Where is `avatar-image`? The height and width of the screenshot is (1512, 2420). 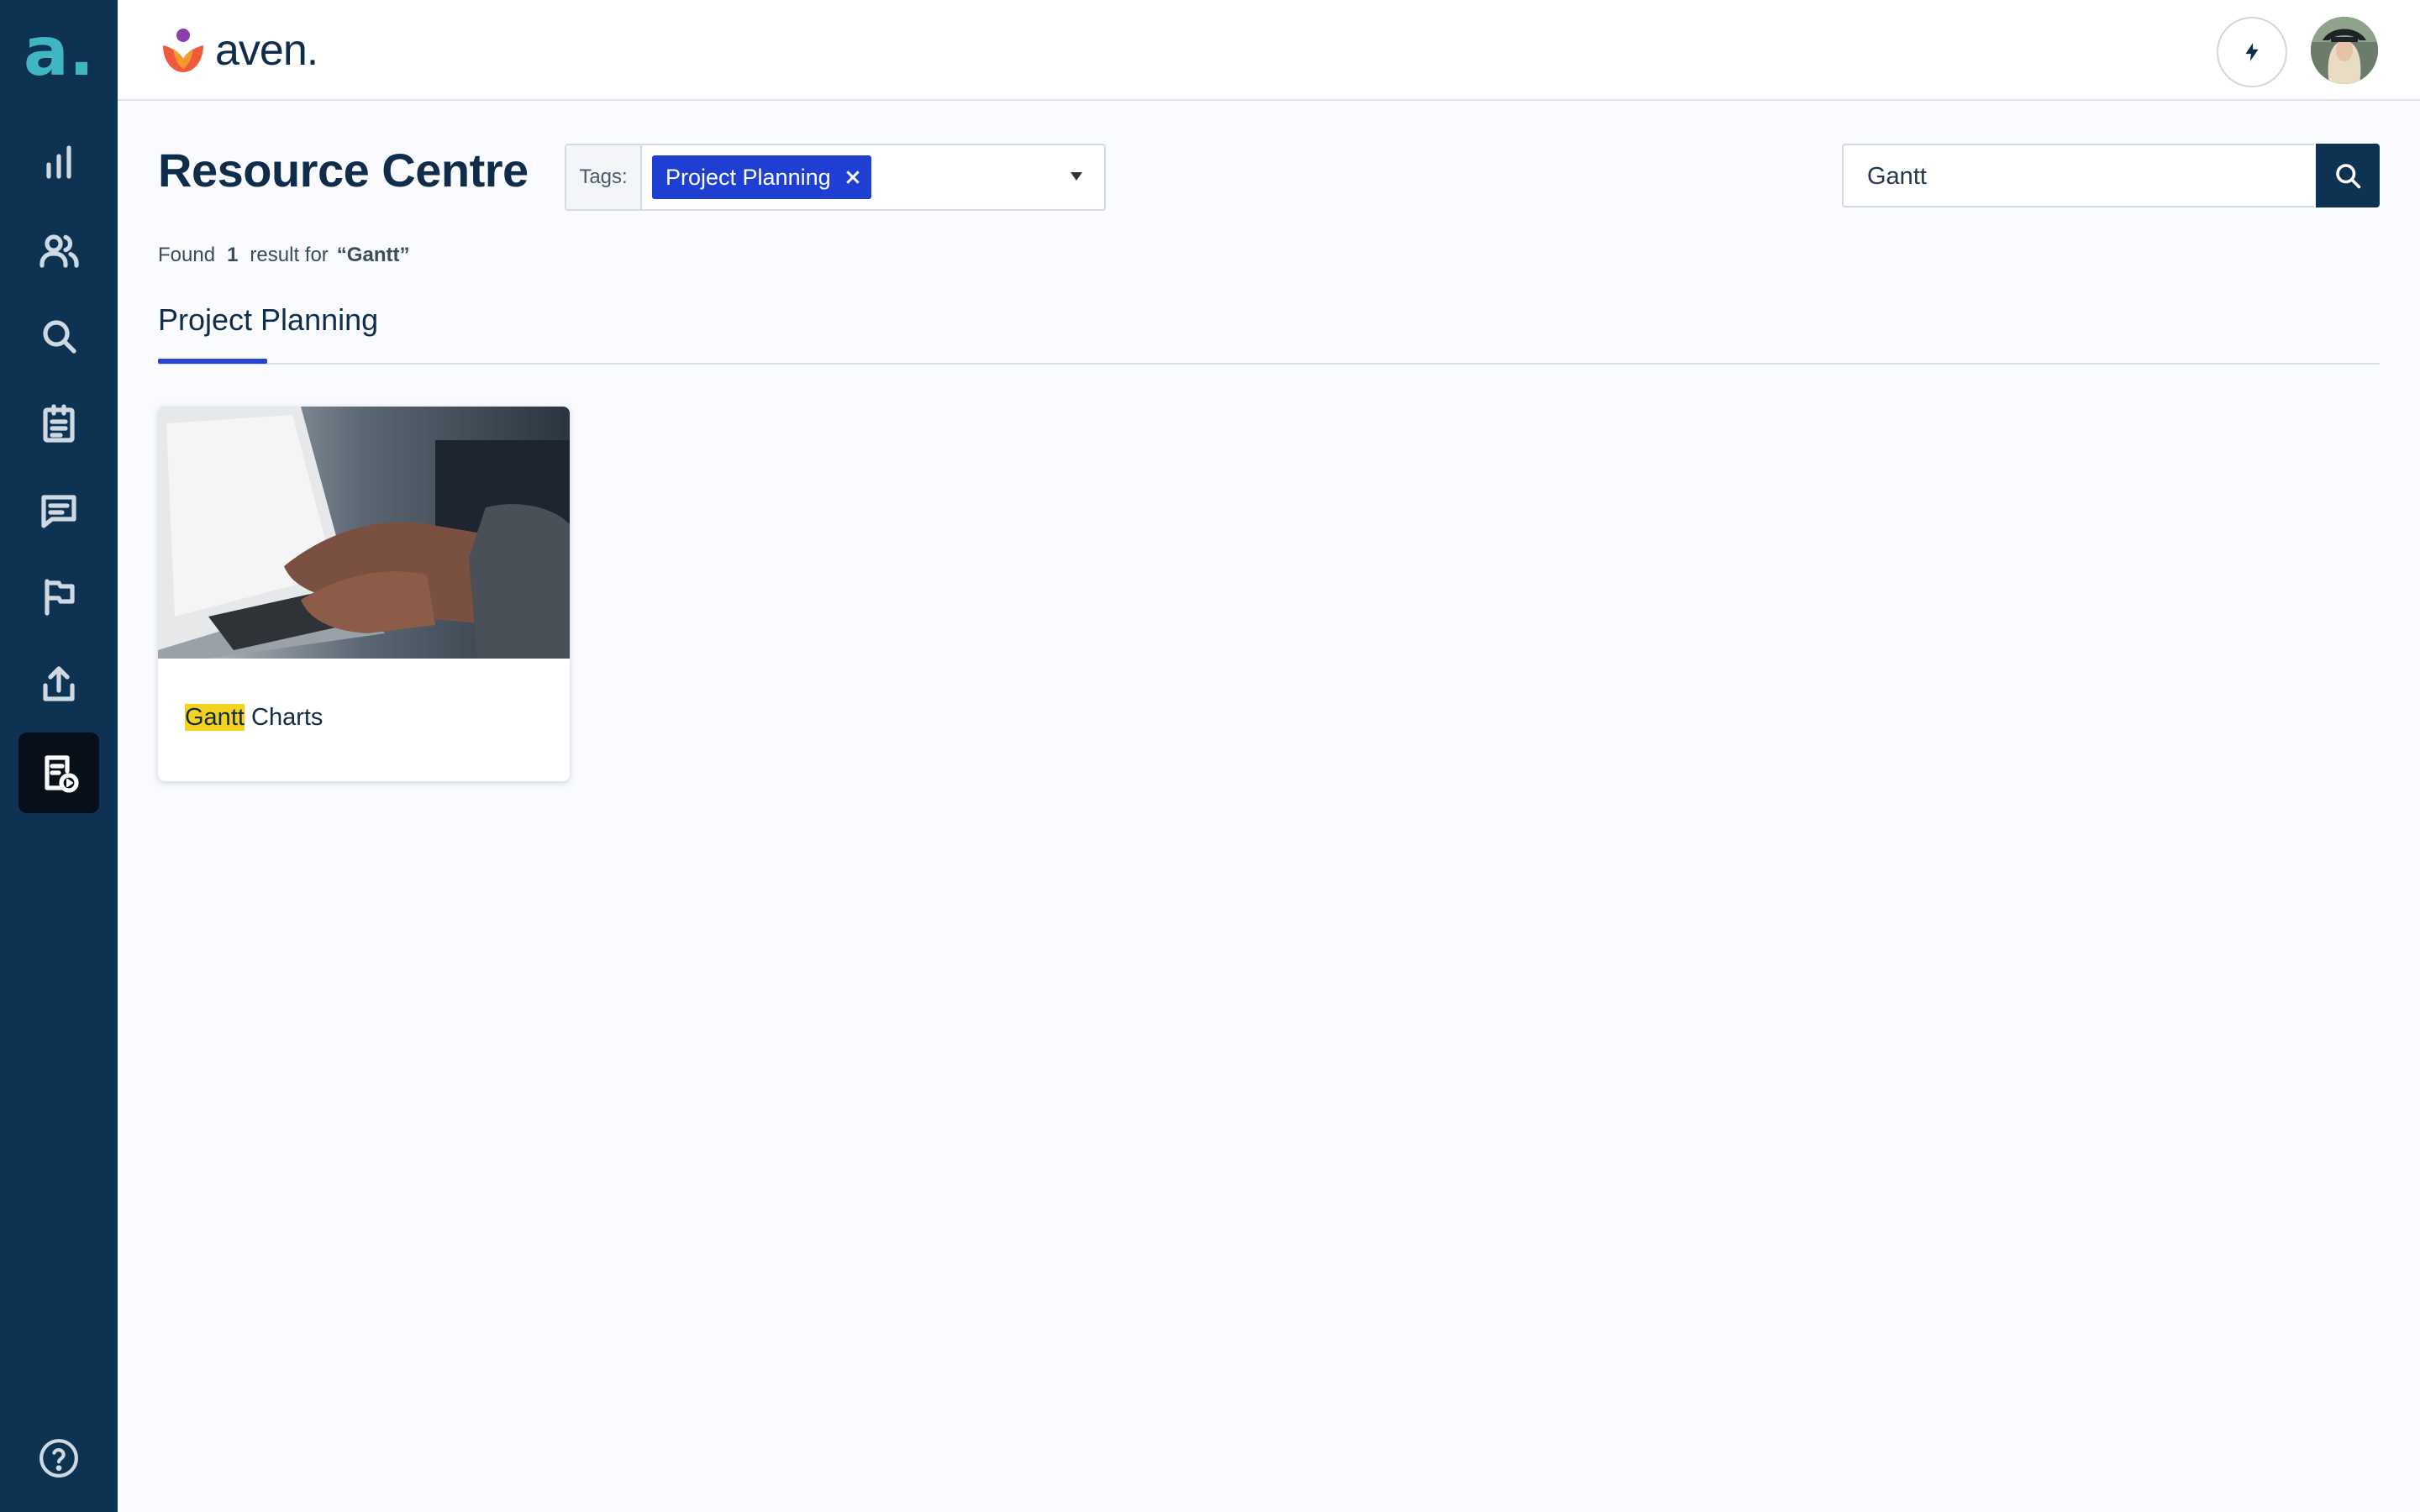 avatar-image is located at coordinates (2344, 50).